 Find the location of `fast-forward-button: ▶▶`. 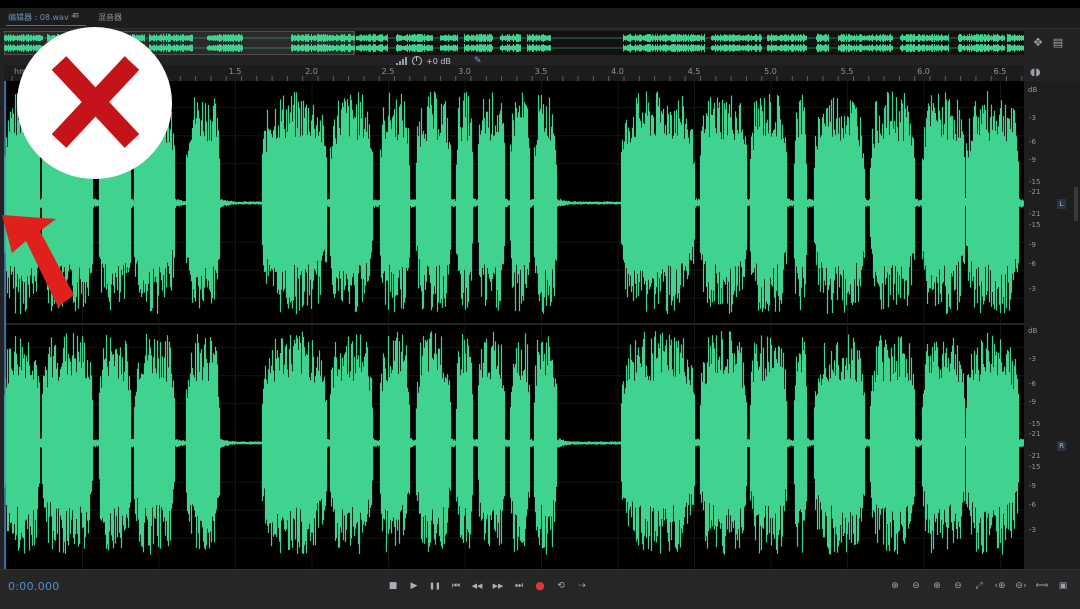

fast-forward-button: ▶▶ is located at coordinates (498, 586).